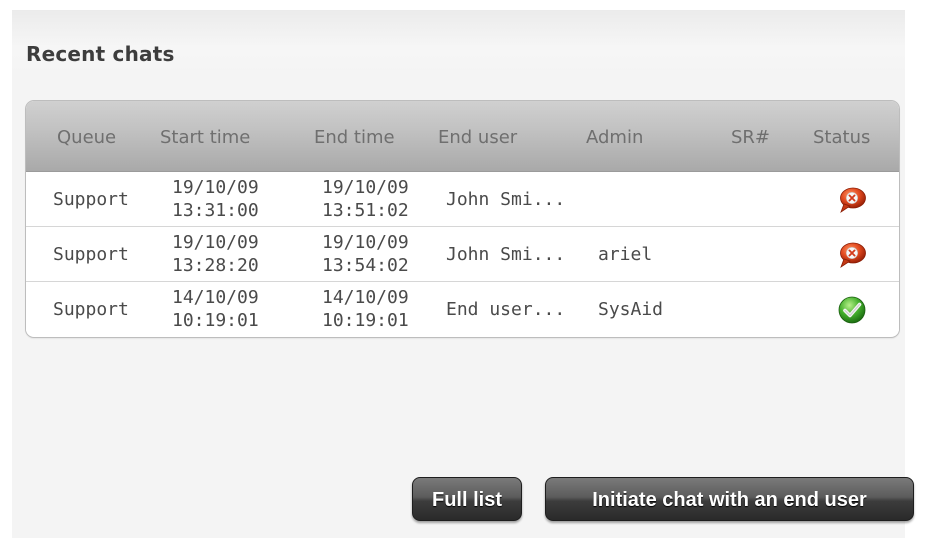  I want to click on column-header-end-user: End user, so click(477, 137).